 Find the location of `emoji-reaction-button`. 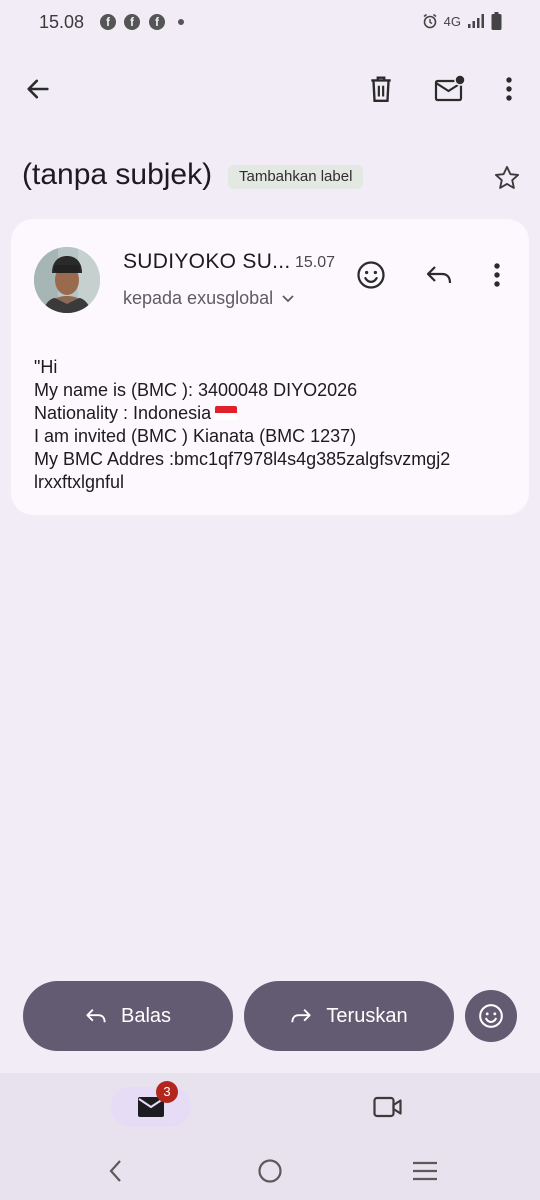

emoji-reaction-button is located at coordinates (491, 1016).